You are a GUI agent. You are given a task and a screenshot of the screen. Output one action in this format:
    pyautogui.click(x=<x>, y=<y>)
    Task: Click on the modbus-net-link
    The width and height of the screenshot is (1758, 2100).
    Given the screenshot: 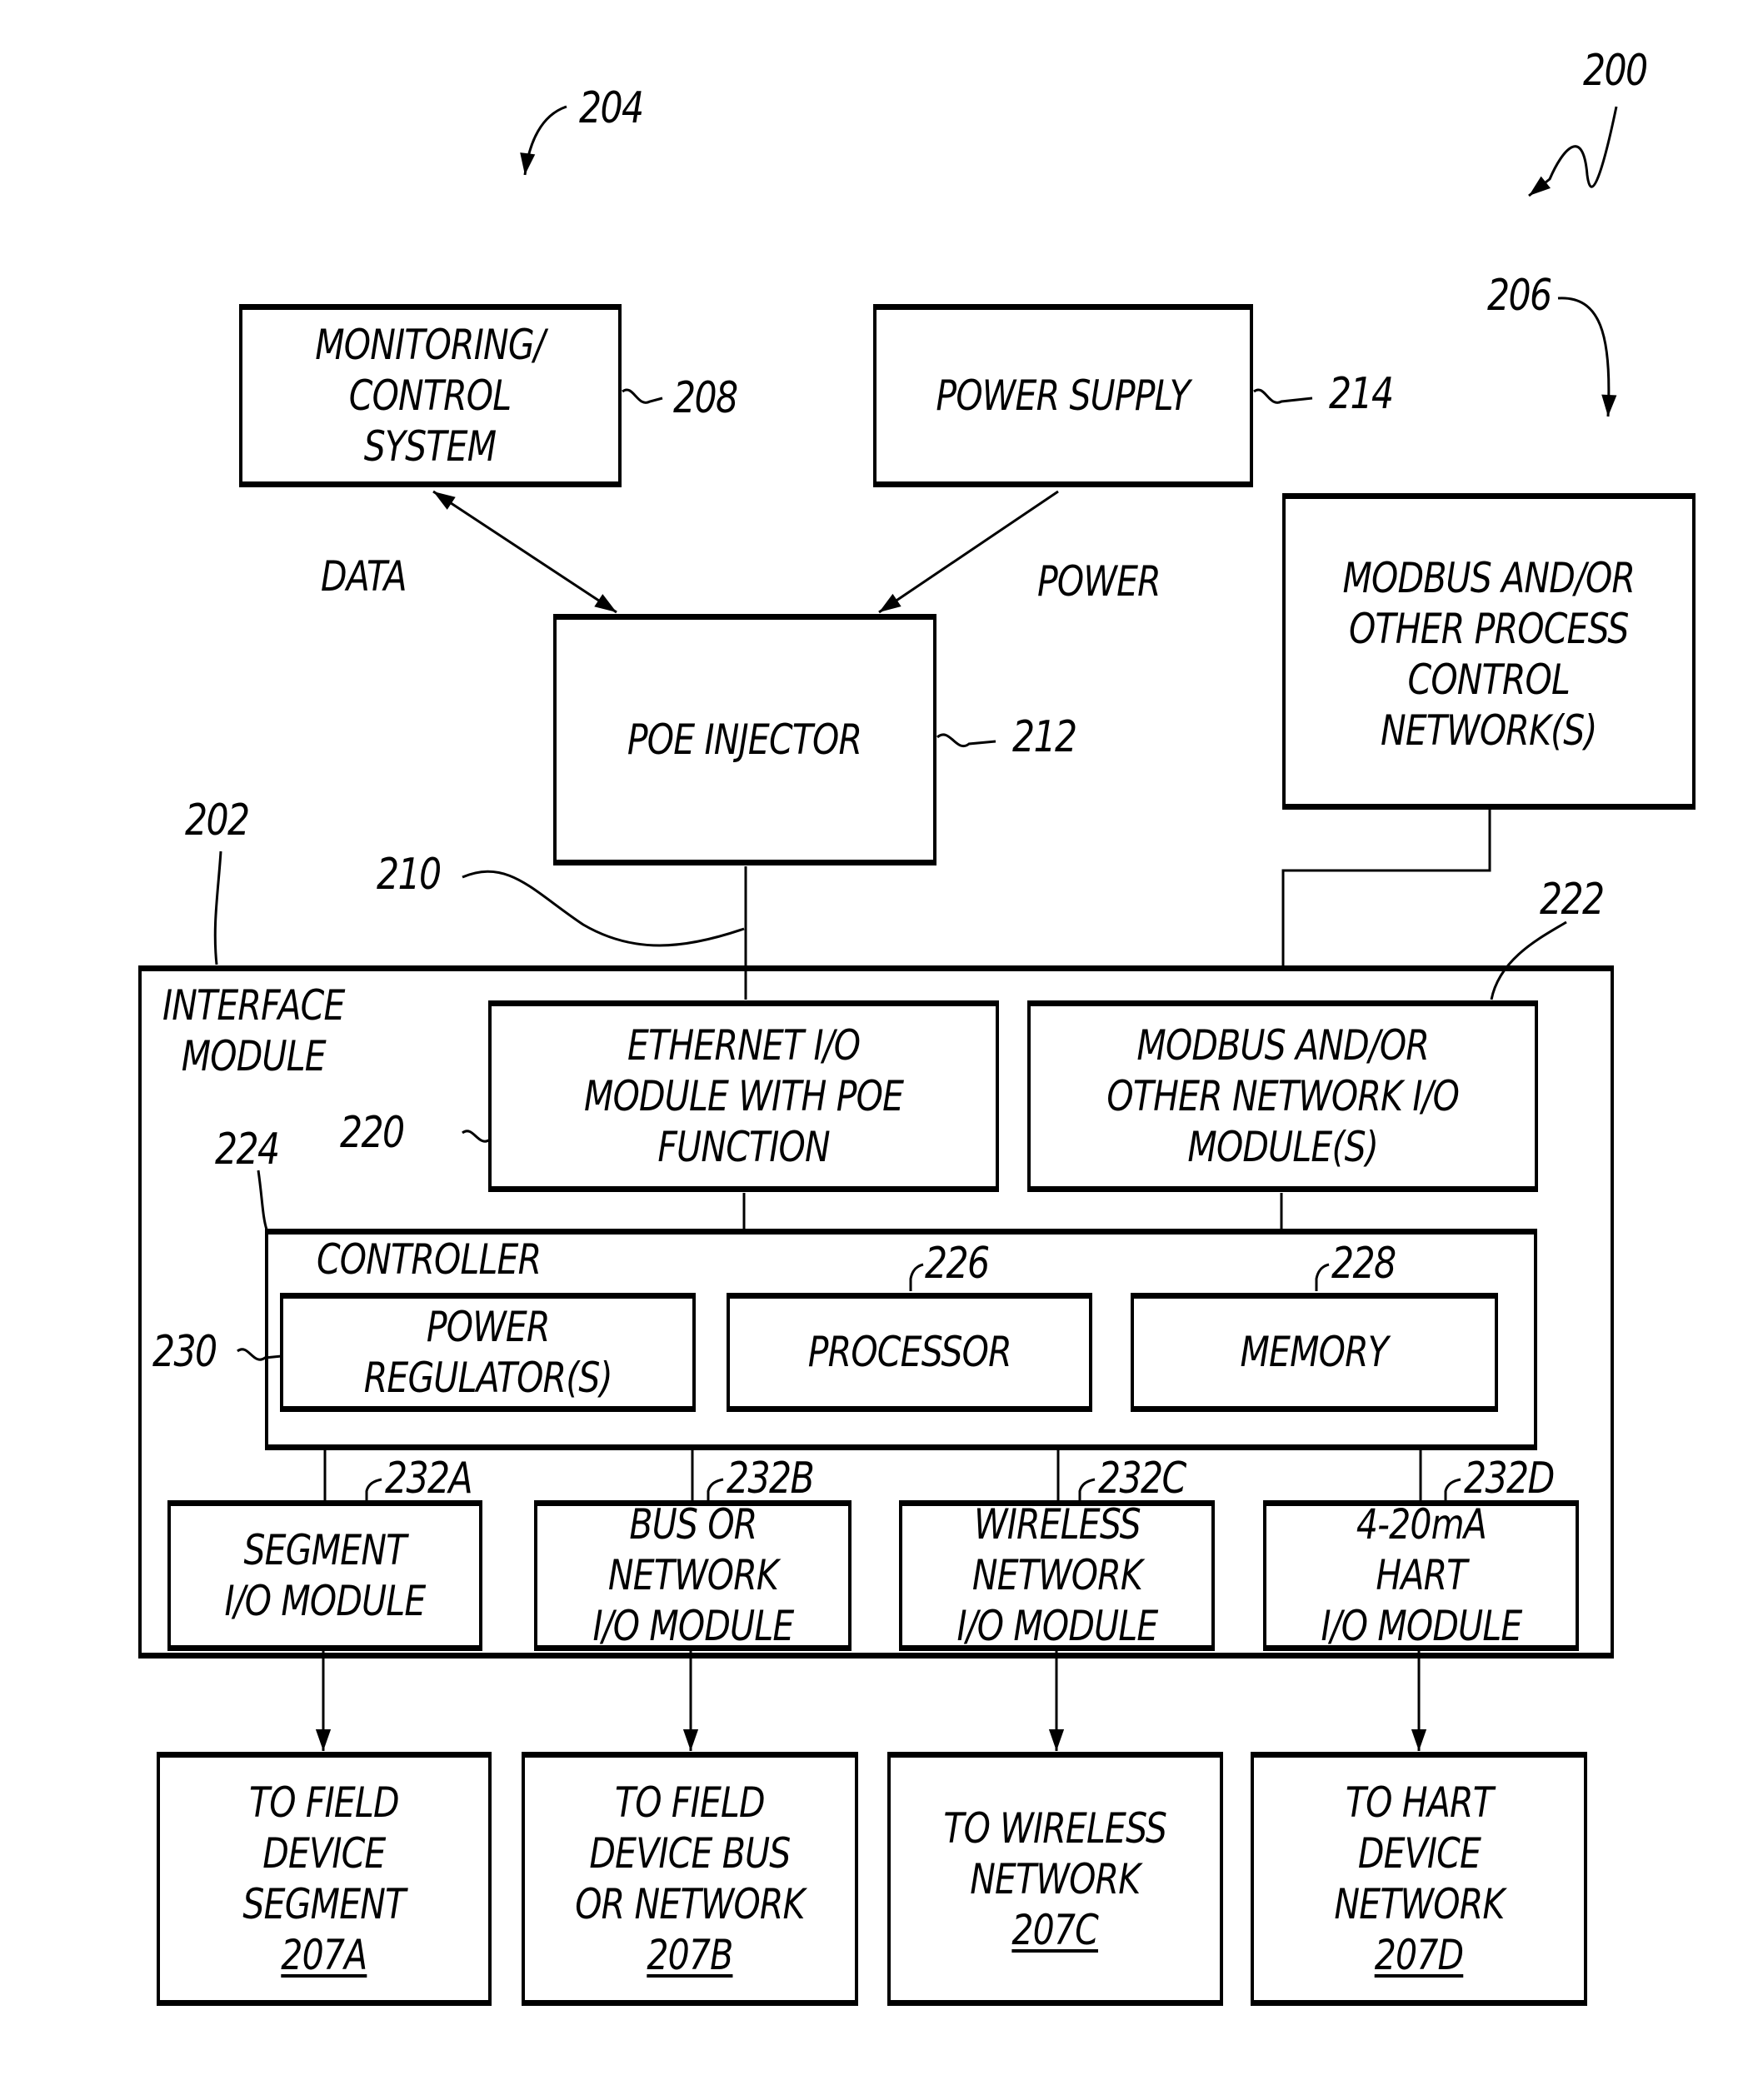 What is the action you would take?
    pyautogui.click(x=1386, y=888)
    